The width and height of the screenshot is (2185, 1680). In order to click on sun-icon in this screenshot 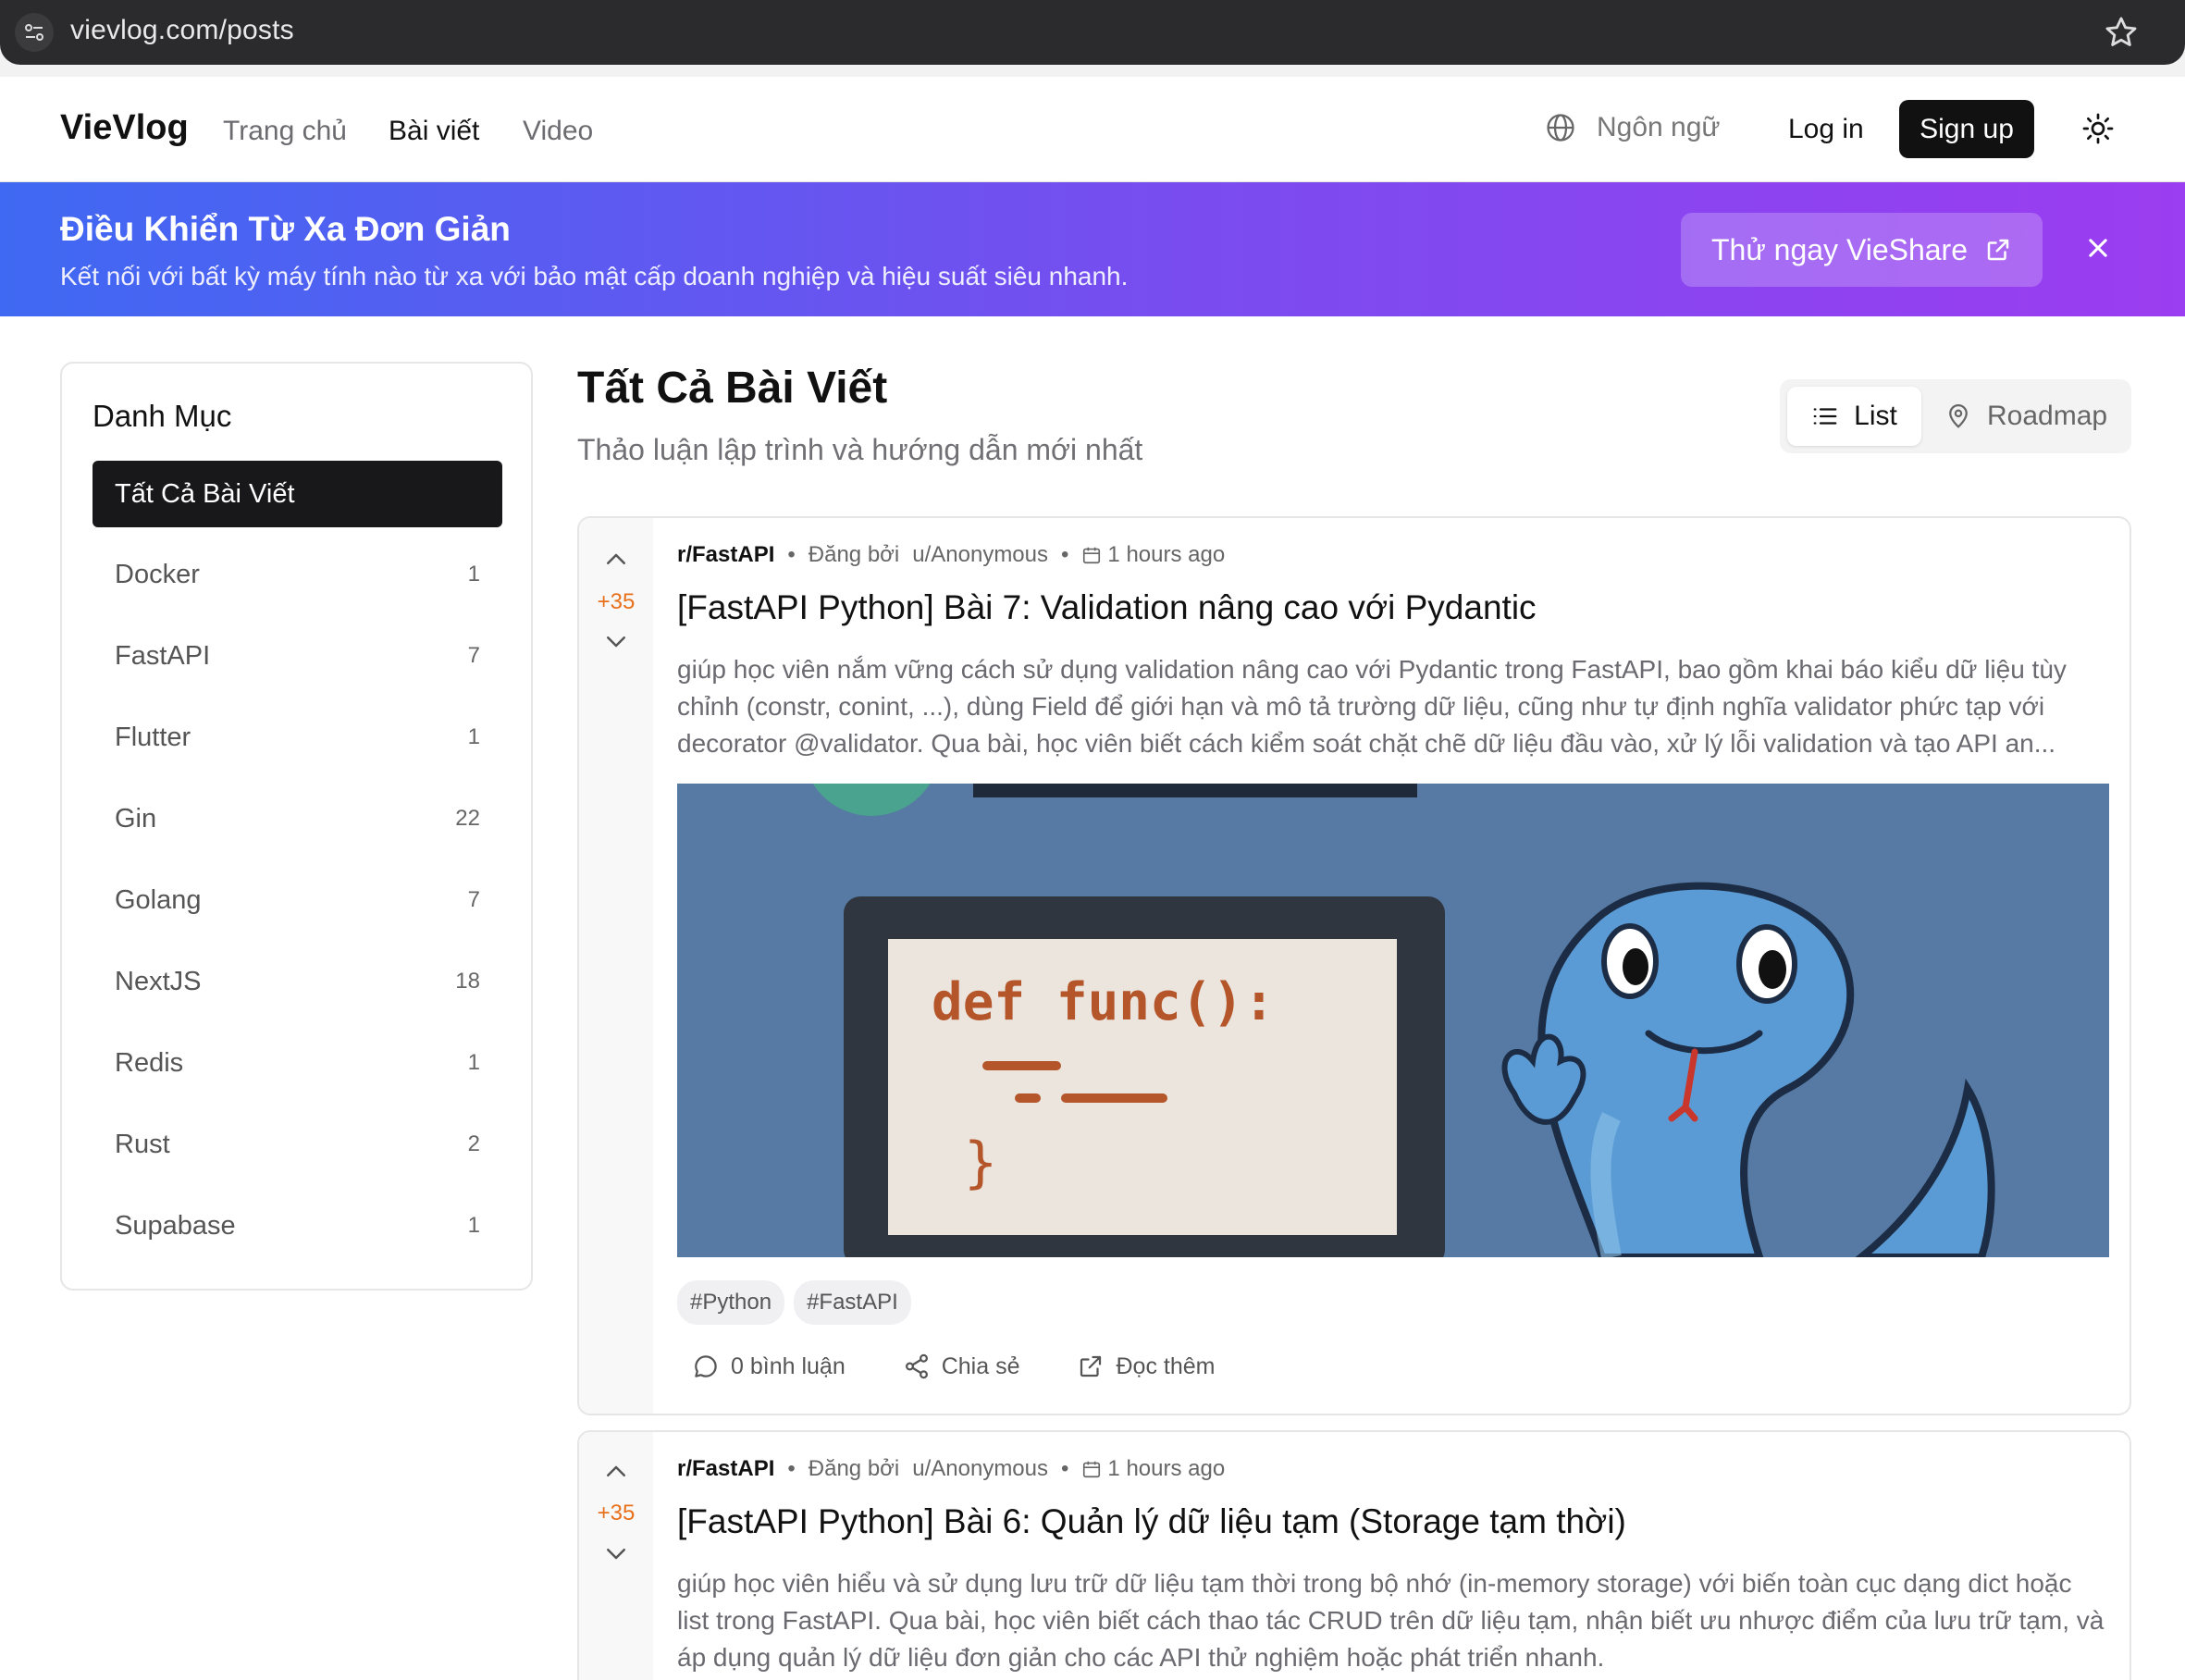, I will do `click(2098, 128)`.